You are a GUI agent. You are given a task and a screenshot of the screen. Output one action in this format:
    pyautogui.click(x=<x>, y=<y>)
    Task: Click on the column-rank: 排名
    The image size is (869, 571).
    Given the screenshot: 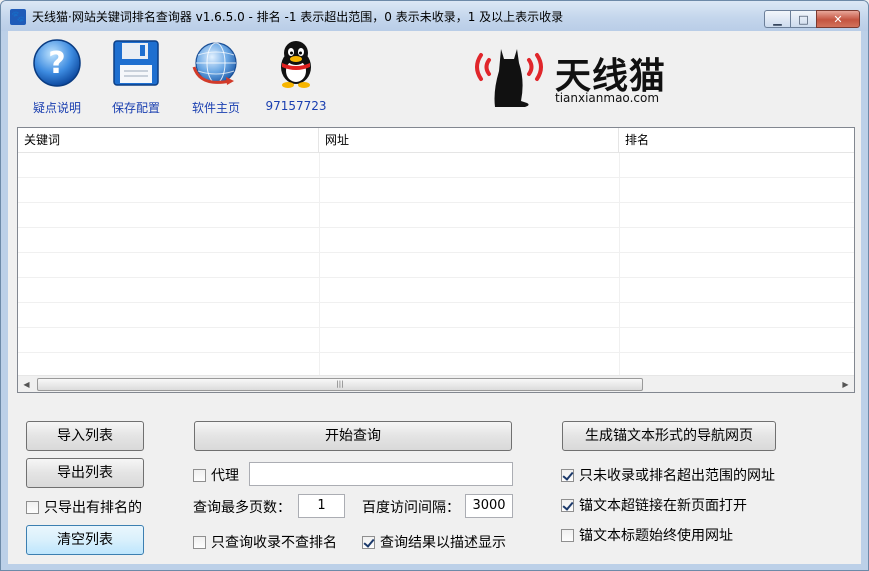 What is the action you would take?
    pyautogui.click(x=736, y=140)
    